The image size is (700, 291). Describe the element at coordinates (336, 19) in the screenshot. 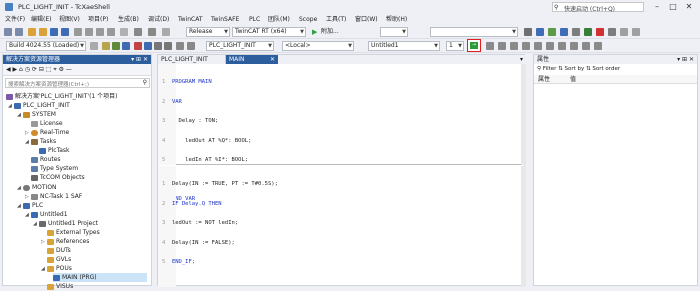

I see `menu-tools: 工具(T)` at that location.